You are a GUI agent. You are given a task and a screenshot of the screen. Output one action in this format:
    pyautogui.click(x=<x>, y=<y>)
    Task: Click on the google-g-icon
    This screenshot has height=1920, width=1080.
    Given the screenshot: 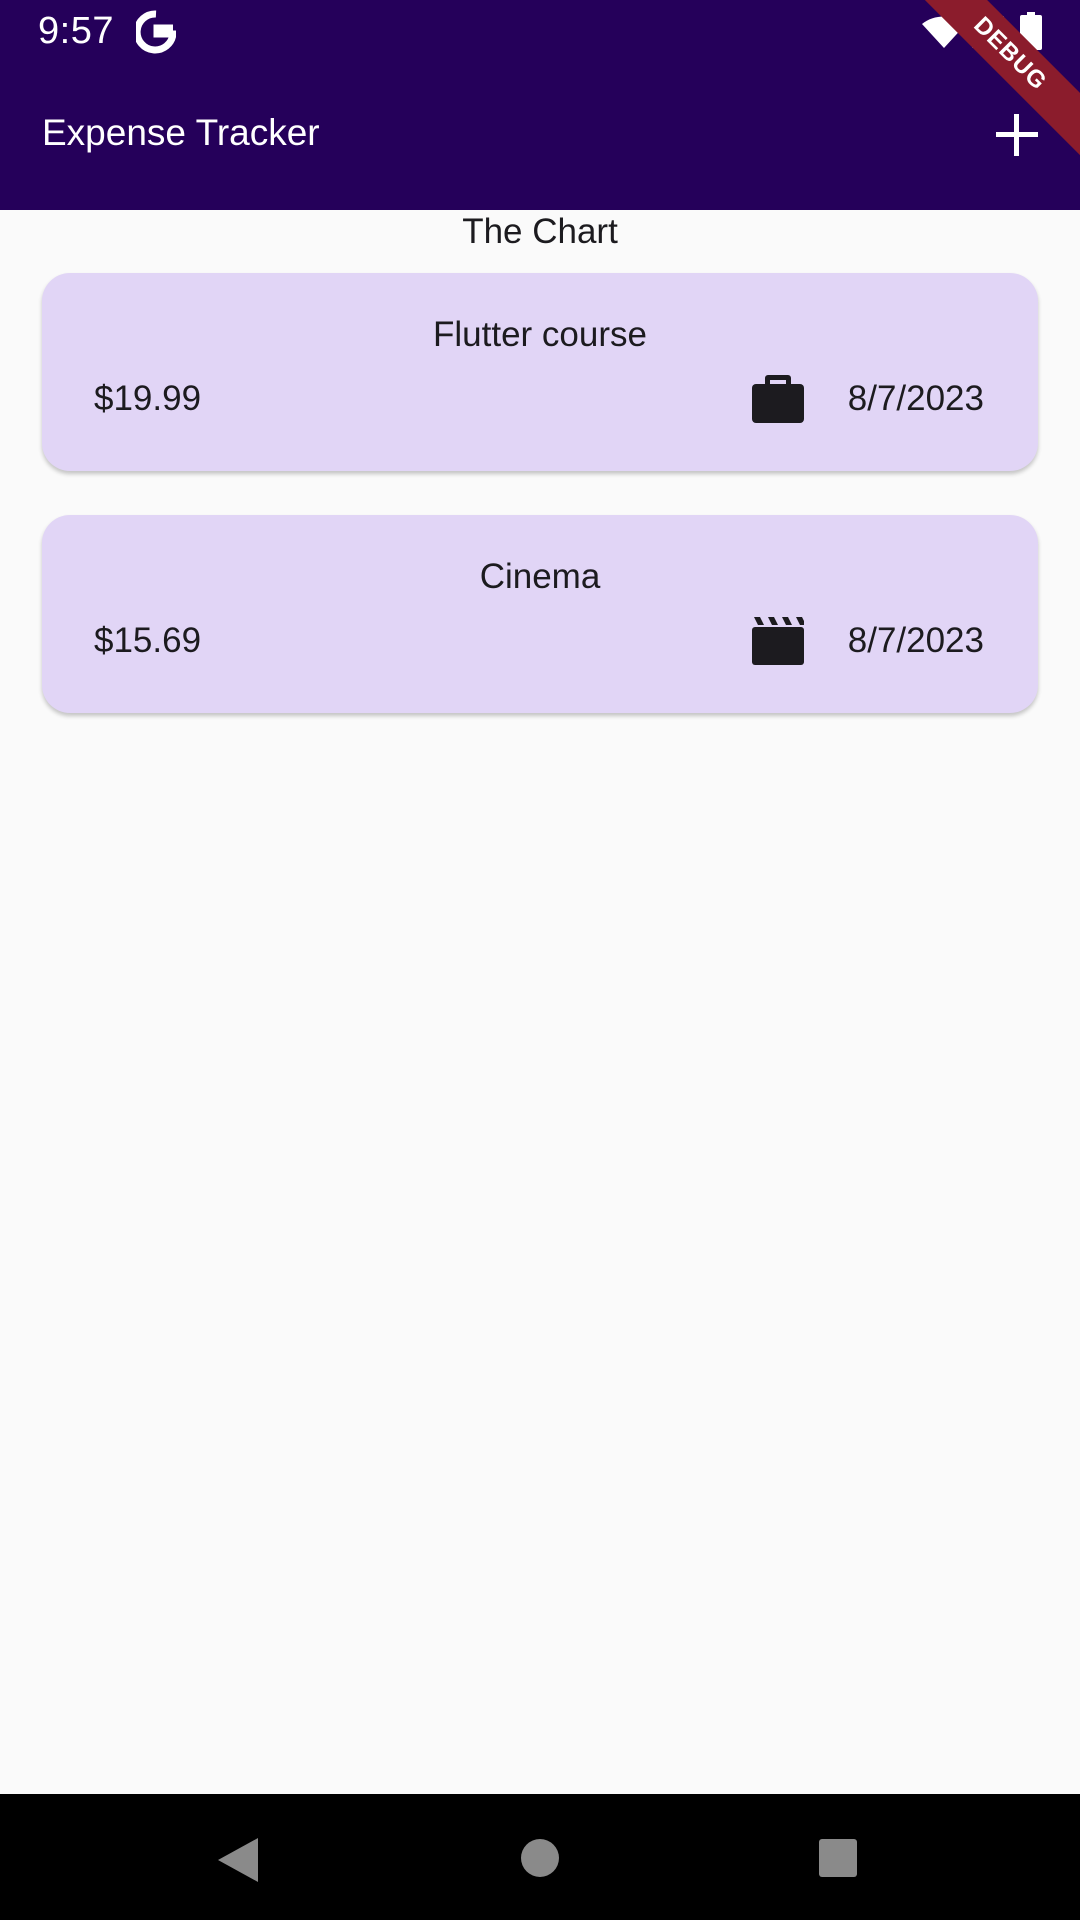 What is the action you would take?
    pyautogui.click(x=156, y=32)
    